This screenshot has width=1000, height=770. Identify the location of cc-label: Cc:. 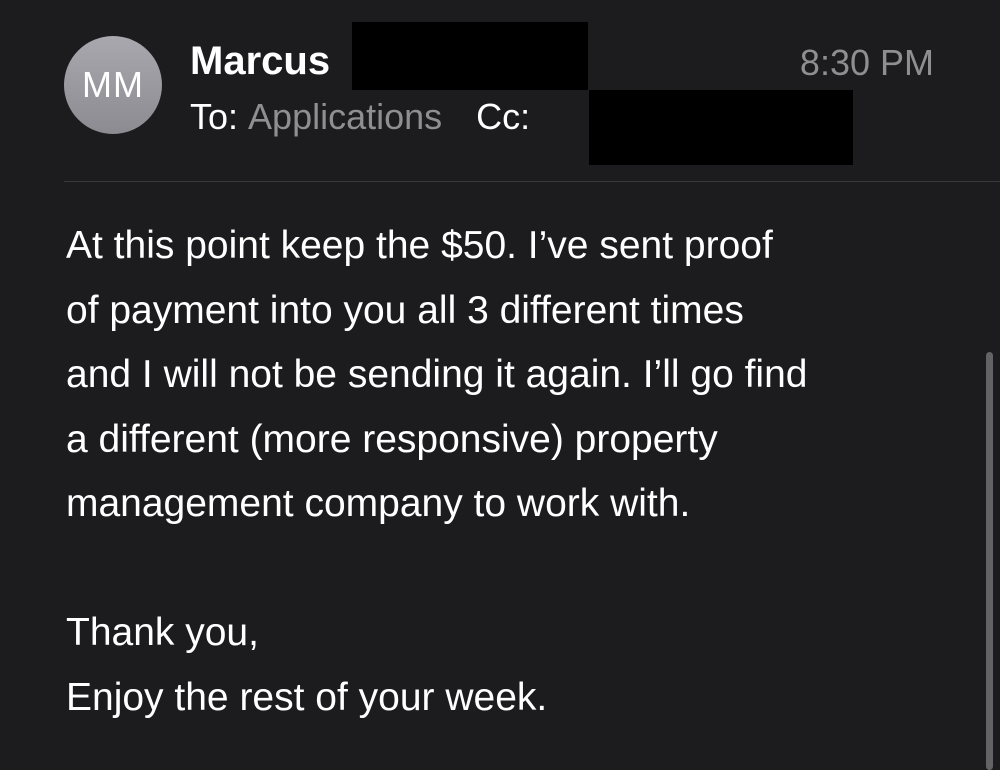
(503, 116).